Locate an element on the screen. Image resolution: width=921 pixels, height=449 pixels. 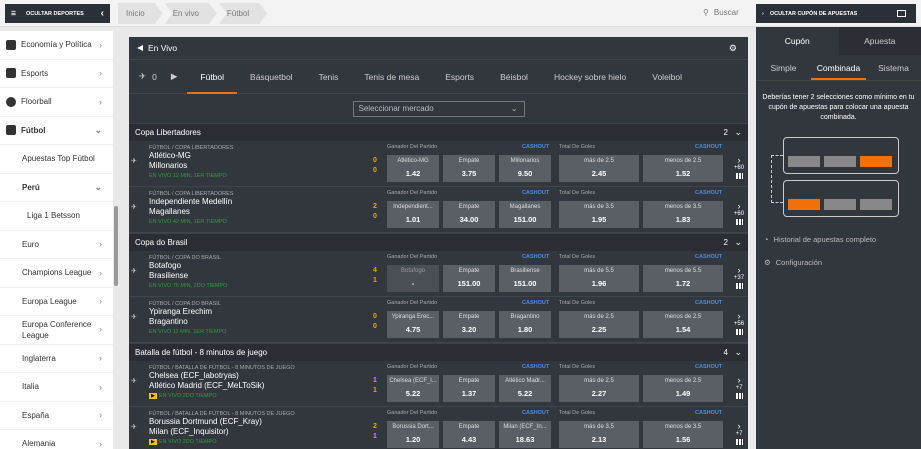
away-team: Magallanes is located at coordinates (269, 212).